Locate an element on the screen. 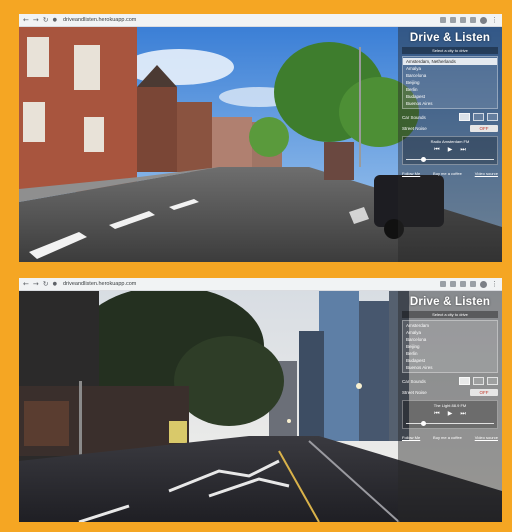 The height and width of the screenshot is (532, 512). station-title: Radio Amsterdam FM is located at coordinates (450, 141).